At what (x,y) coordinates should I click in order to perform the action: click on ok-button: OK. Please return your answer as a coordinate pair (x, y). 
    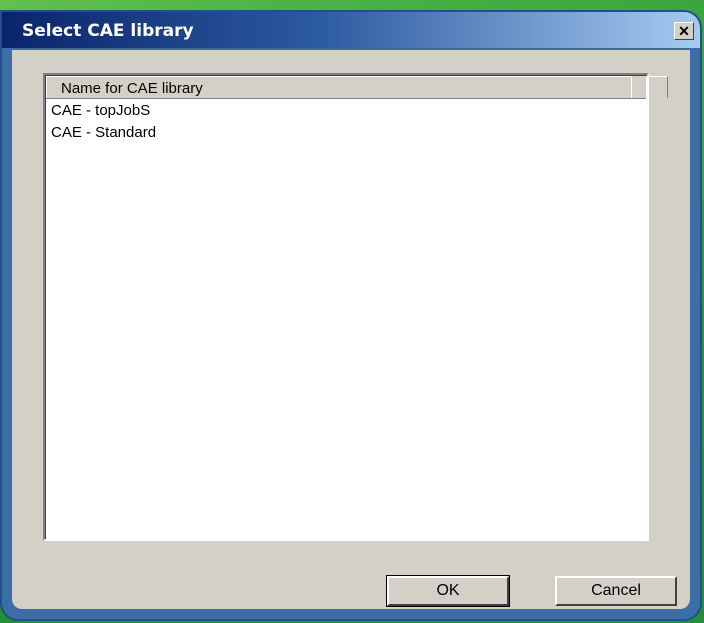
    Looking at the image, I should click on (448, 591).